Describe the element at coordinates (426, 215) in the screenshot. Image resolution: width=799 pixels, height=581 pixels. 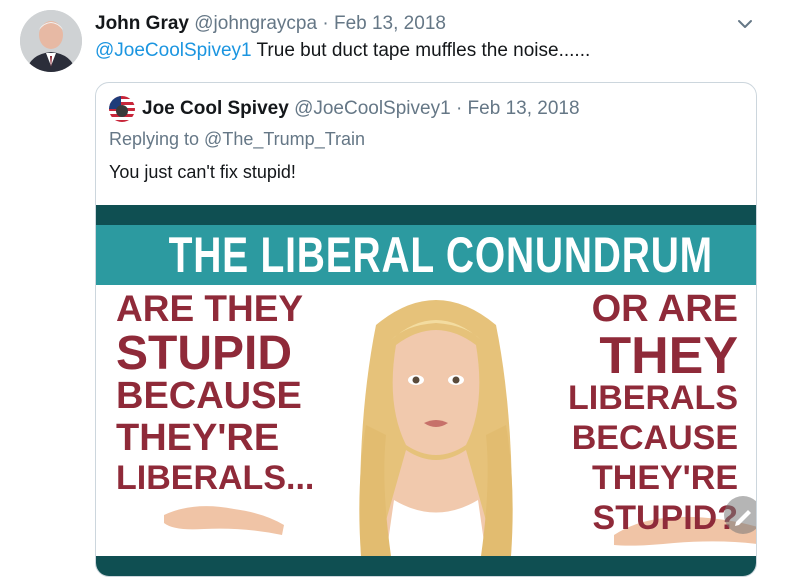
I see `meme-top-bar` at that location.